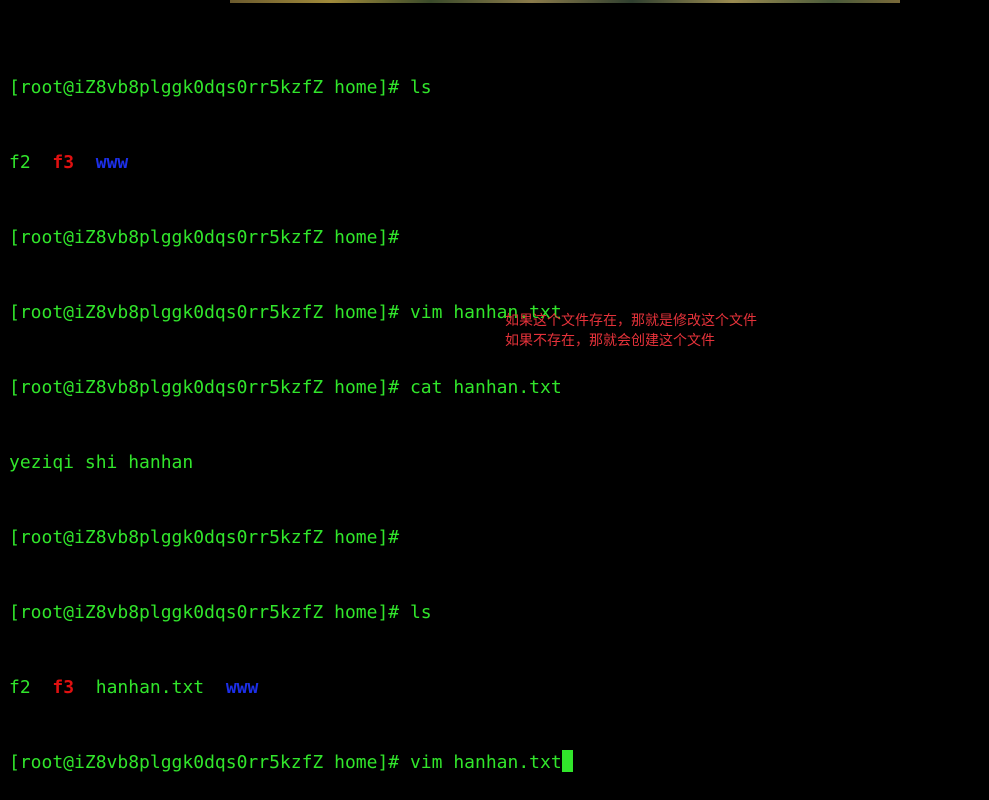 Image resolution: width=989 pixels, height=800 pixels. What do you see at coordinates (567, 761) in the screenshot?
I see `terminal-cursor` at bounding box center [567, 761].